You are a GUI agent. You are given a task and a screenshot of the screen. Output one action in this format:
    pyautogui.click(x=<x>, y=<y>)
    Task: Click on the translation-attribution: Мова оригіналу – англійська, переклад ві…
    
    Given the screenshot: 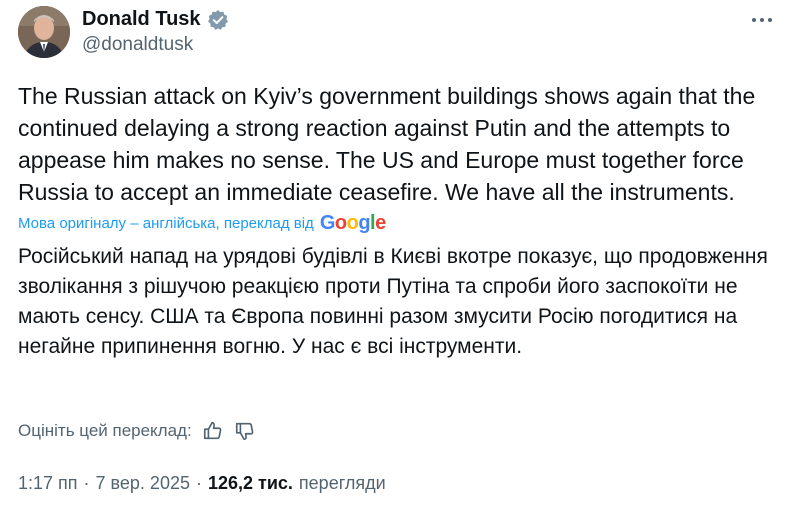 What is the action you would take?
    pyautogui.click(x=202, y=223)
    